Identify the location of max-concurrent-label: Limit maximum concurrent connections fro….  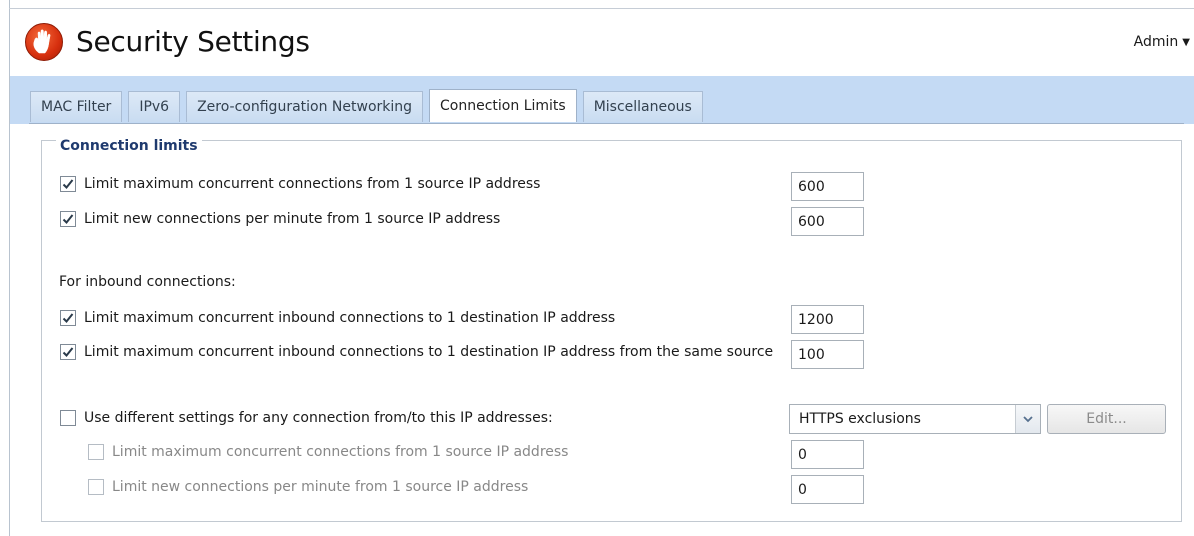
(312, 184).